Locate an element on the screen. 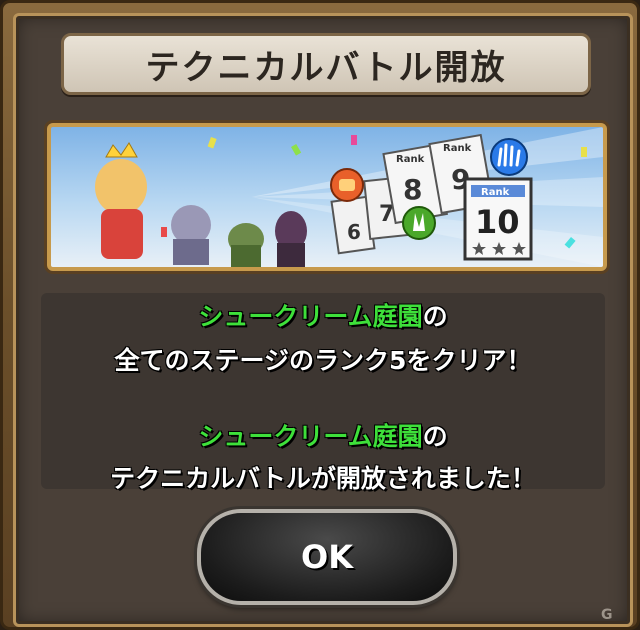 Image resolution: width=640 pixels, height=630 pixels. message-line-4: テクニカルバトルが開放されました！ is located at coordinates (323, 478).